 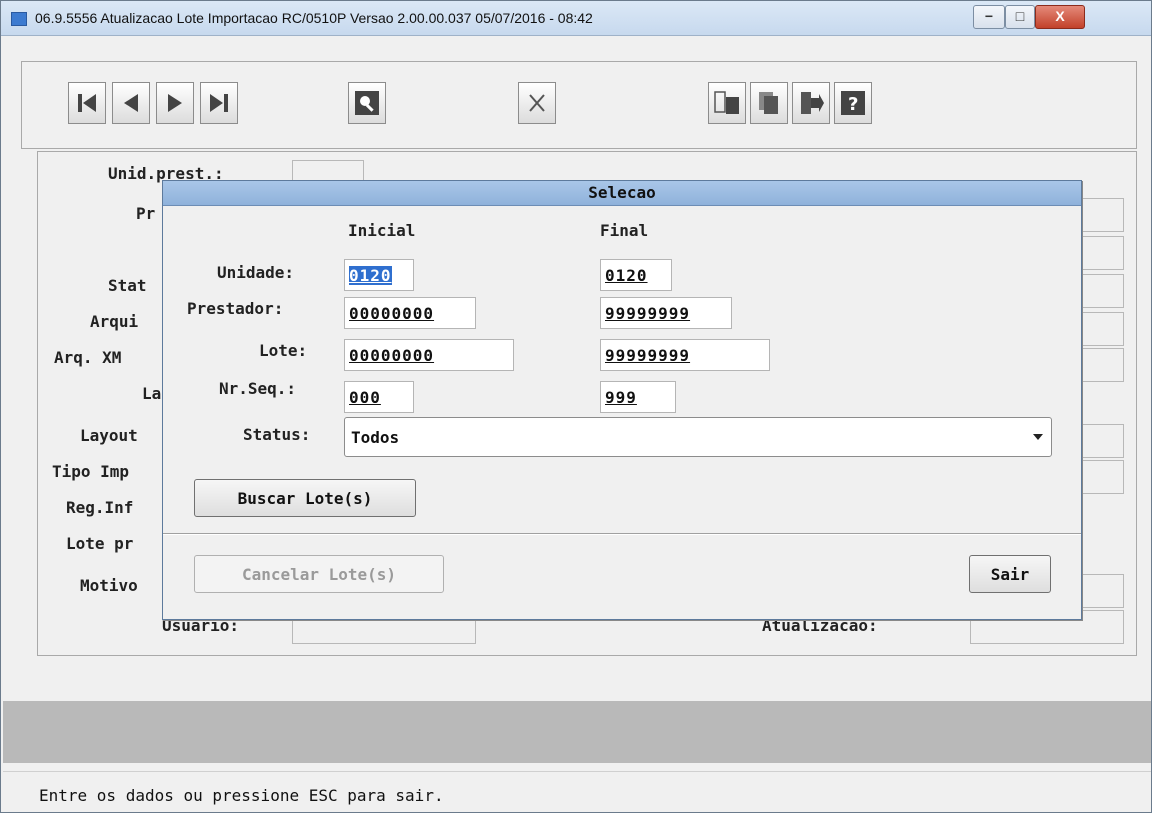 I want to click on status-bar, so click(x=577, y=732).